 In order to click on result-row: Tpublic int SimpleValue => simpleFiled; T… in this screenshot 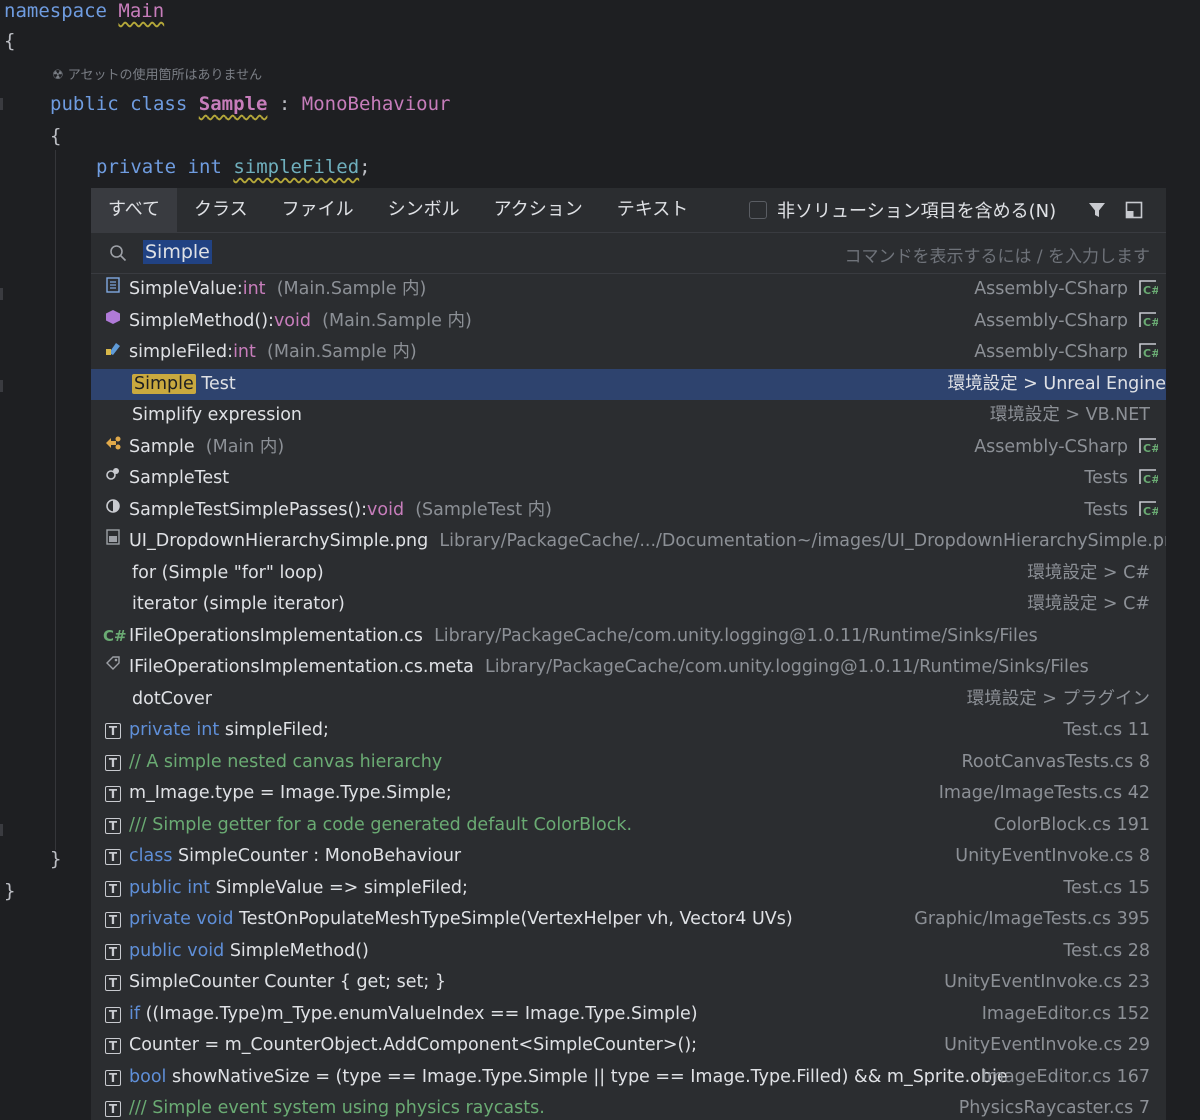, I will do `click(628, 889)`.